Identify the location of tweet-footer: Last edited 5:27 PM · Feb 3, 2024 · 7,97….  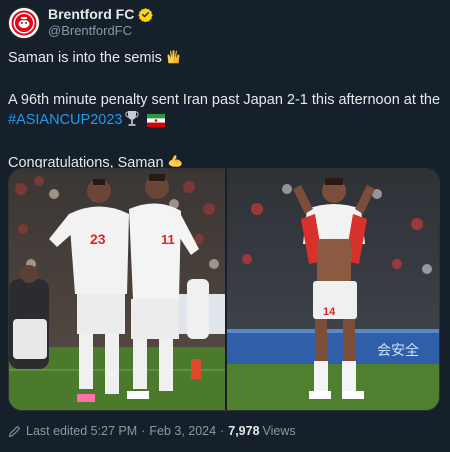
(152, 431).